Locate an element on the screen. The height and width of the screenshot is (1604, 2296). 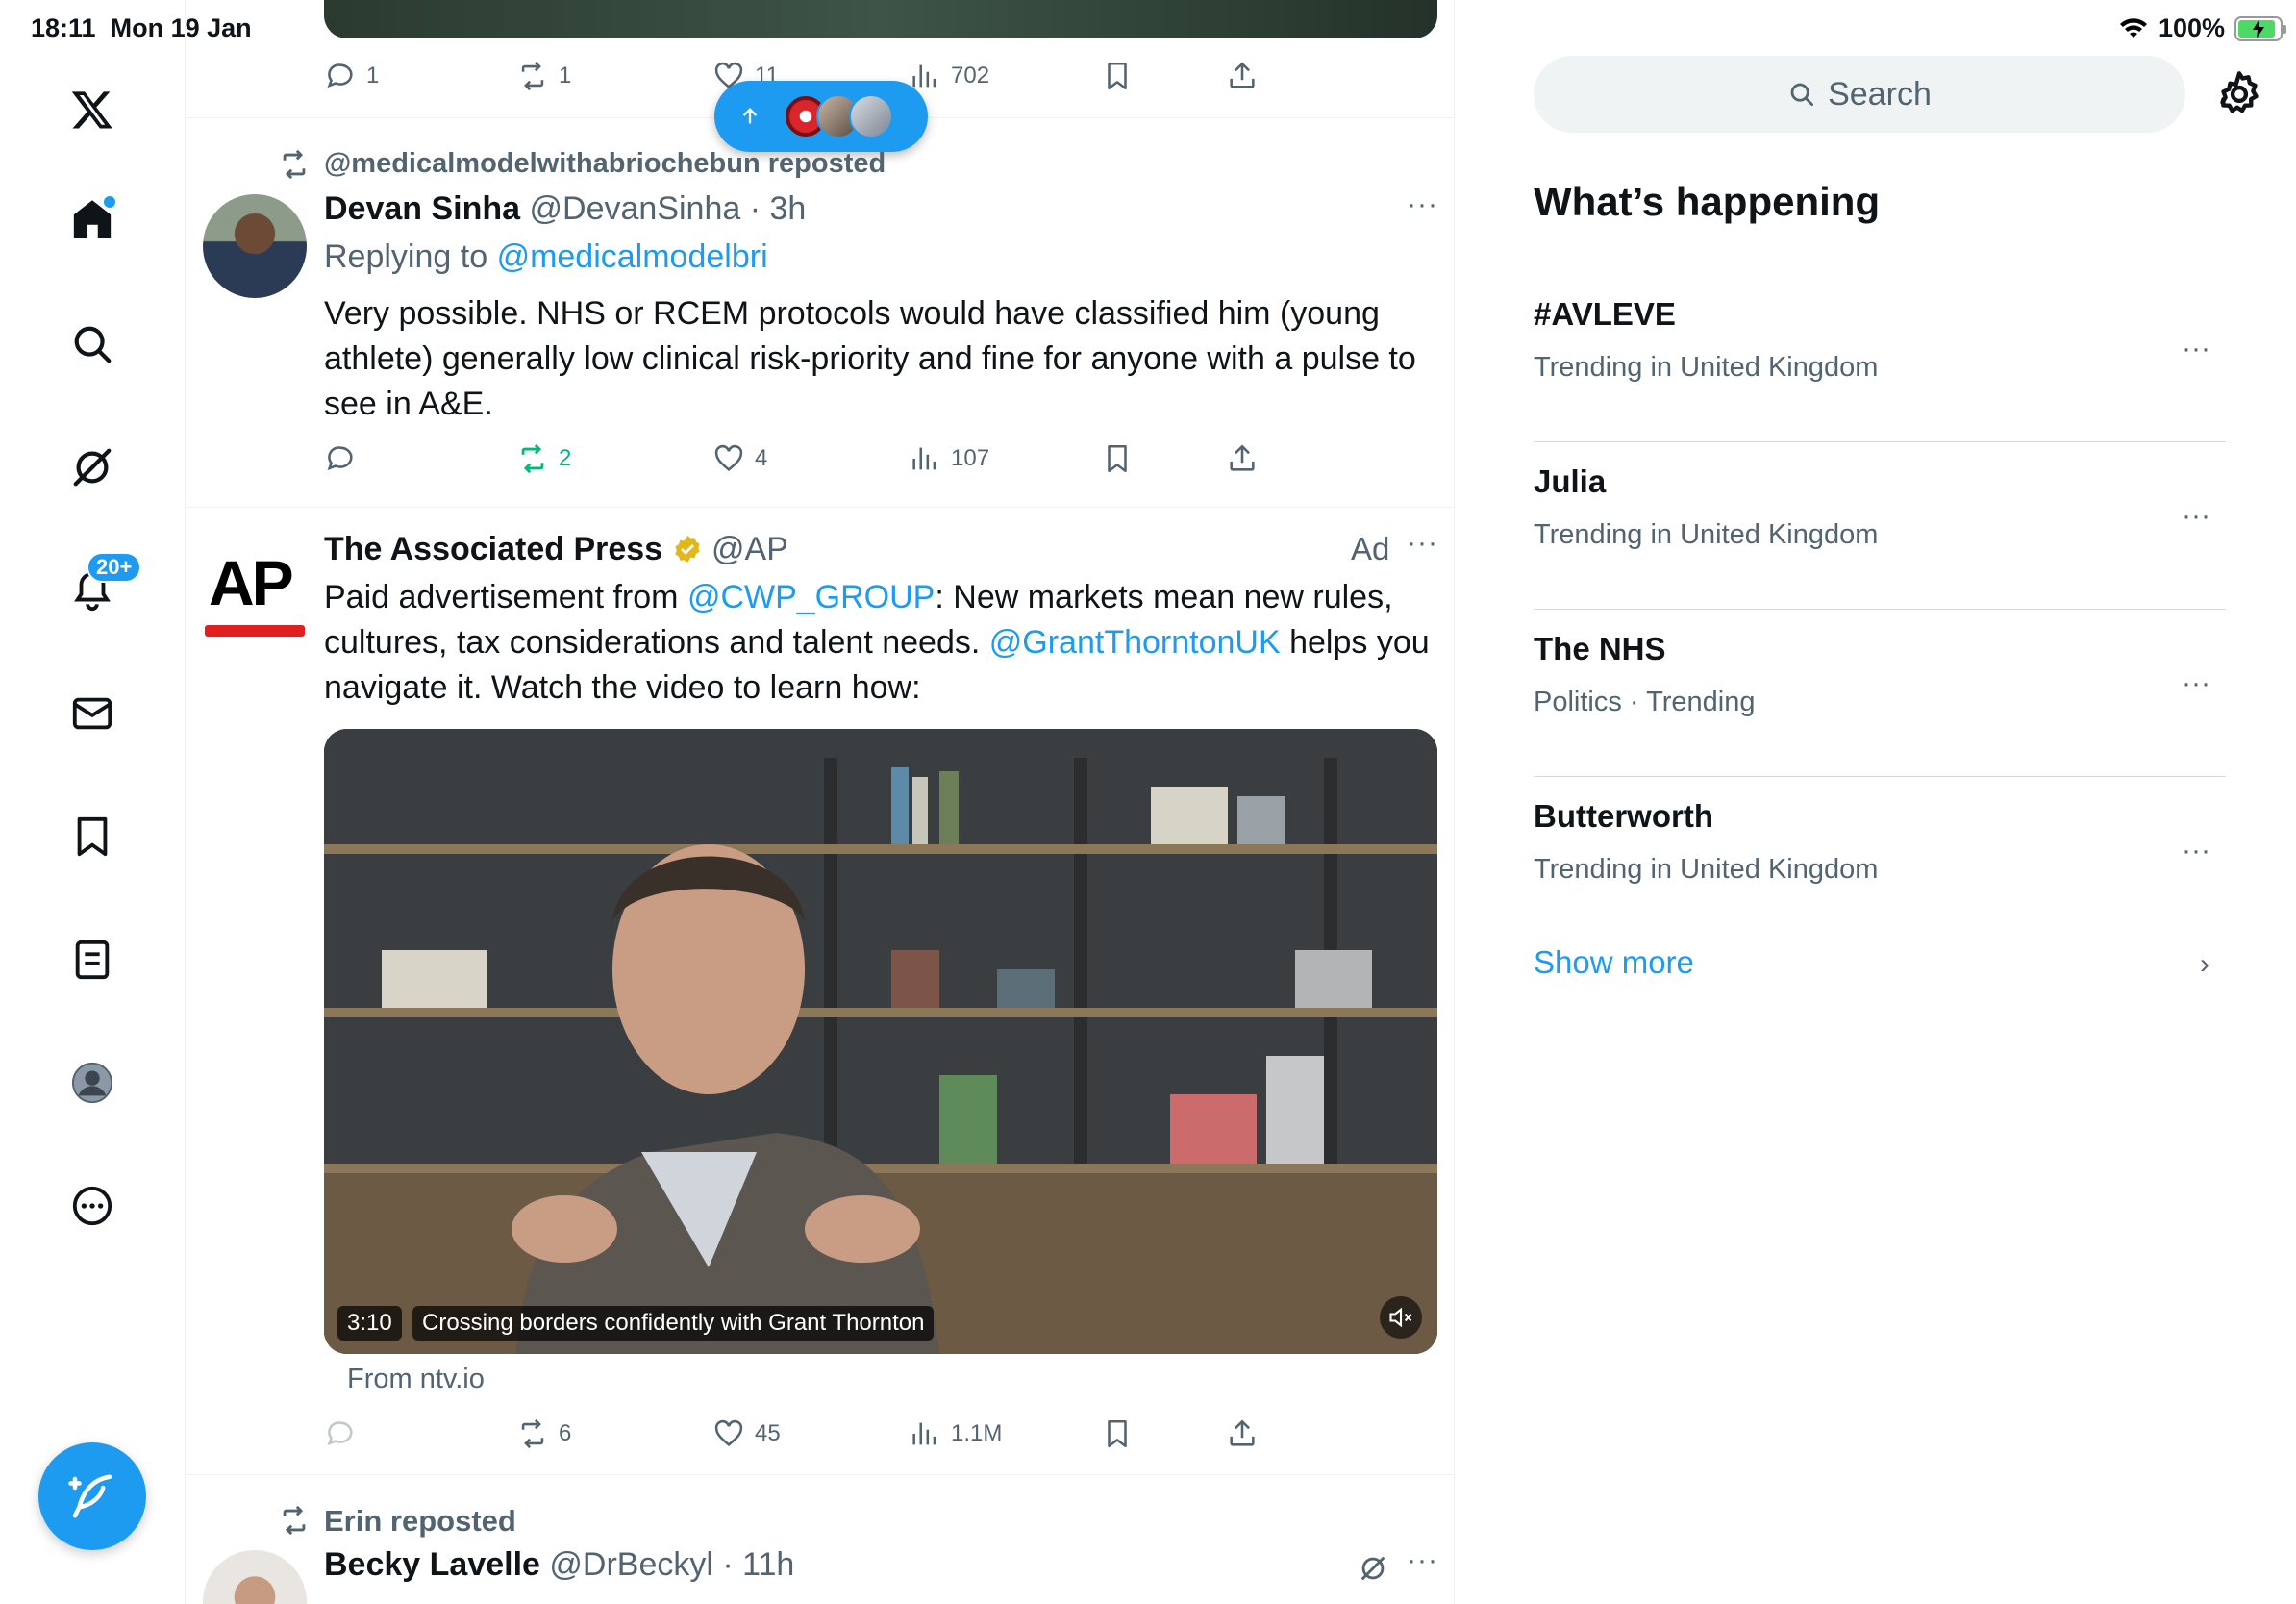
repost-count: 2 is located at coordinates (565, 458).